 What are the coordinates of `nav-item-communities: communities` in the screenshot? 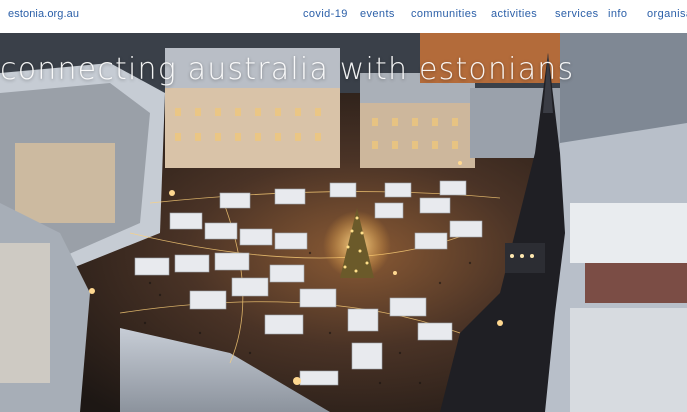 It's located at (444, 14).